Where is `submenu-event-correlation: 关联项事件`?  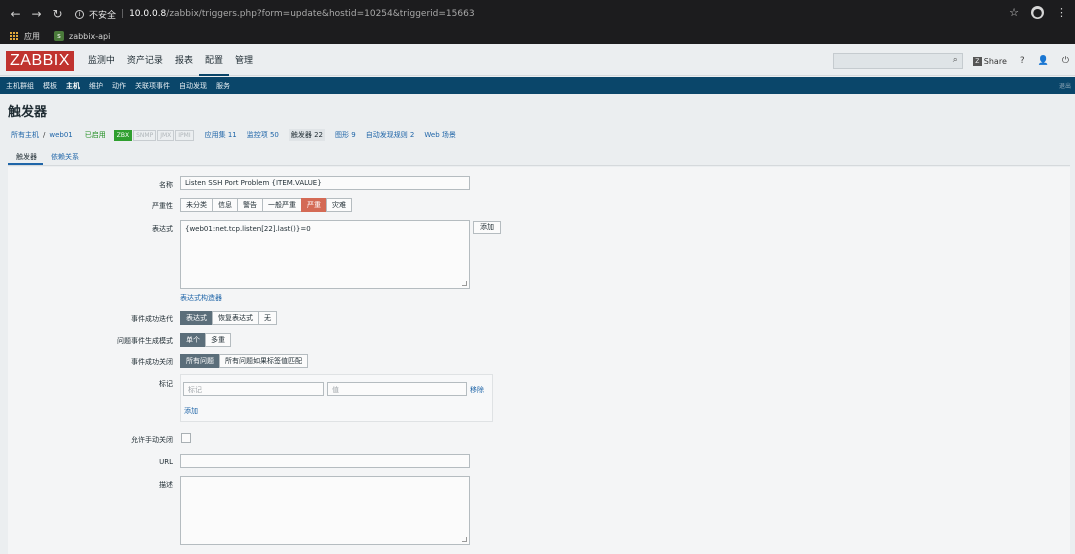
submenu-event-correlation: 关联项事件 is located at coordinates (152, 86).